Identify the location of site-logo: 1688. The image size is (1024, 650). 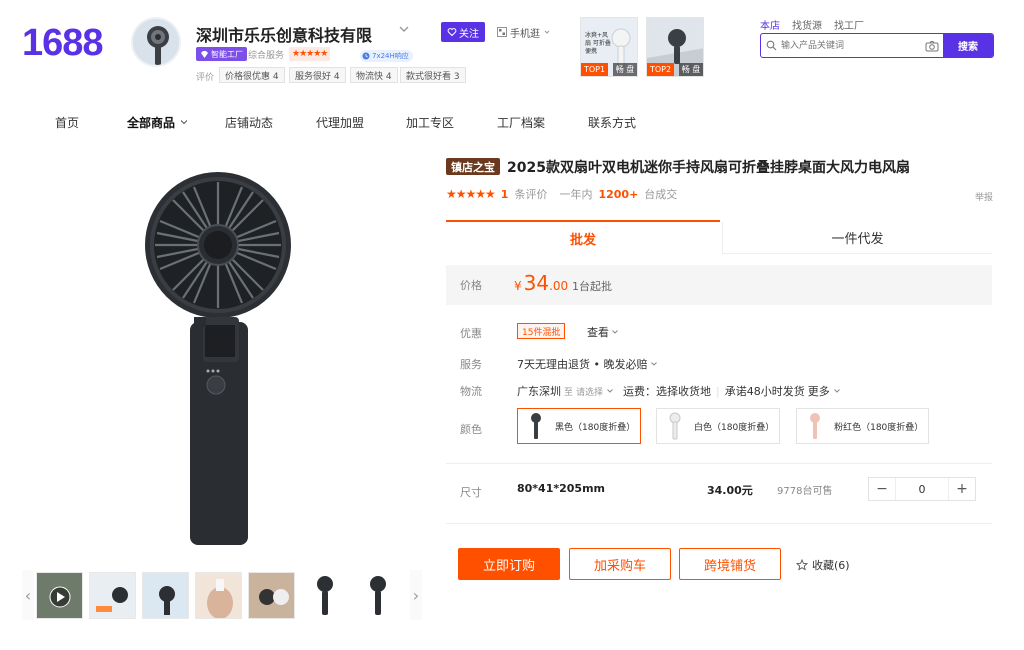
(63, 43).